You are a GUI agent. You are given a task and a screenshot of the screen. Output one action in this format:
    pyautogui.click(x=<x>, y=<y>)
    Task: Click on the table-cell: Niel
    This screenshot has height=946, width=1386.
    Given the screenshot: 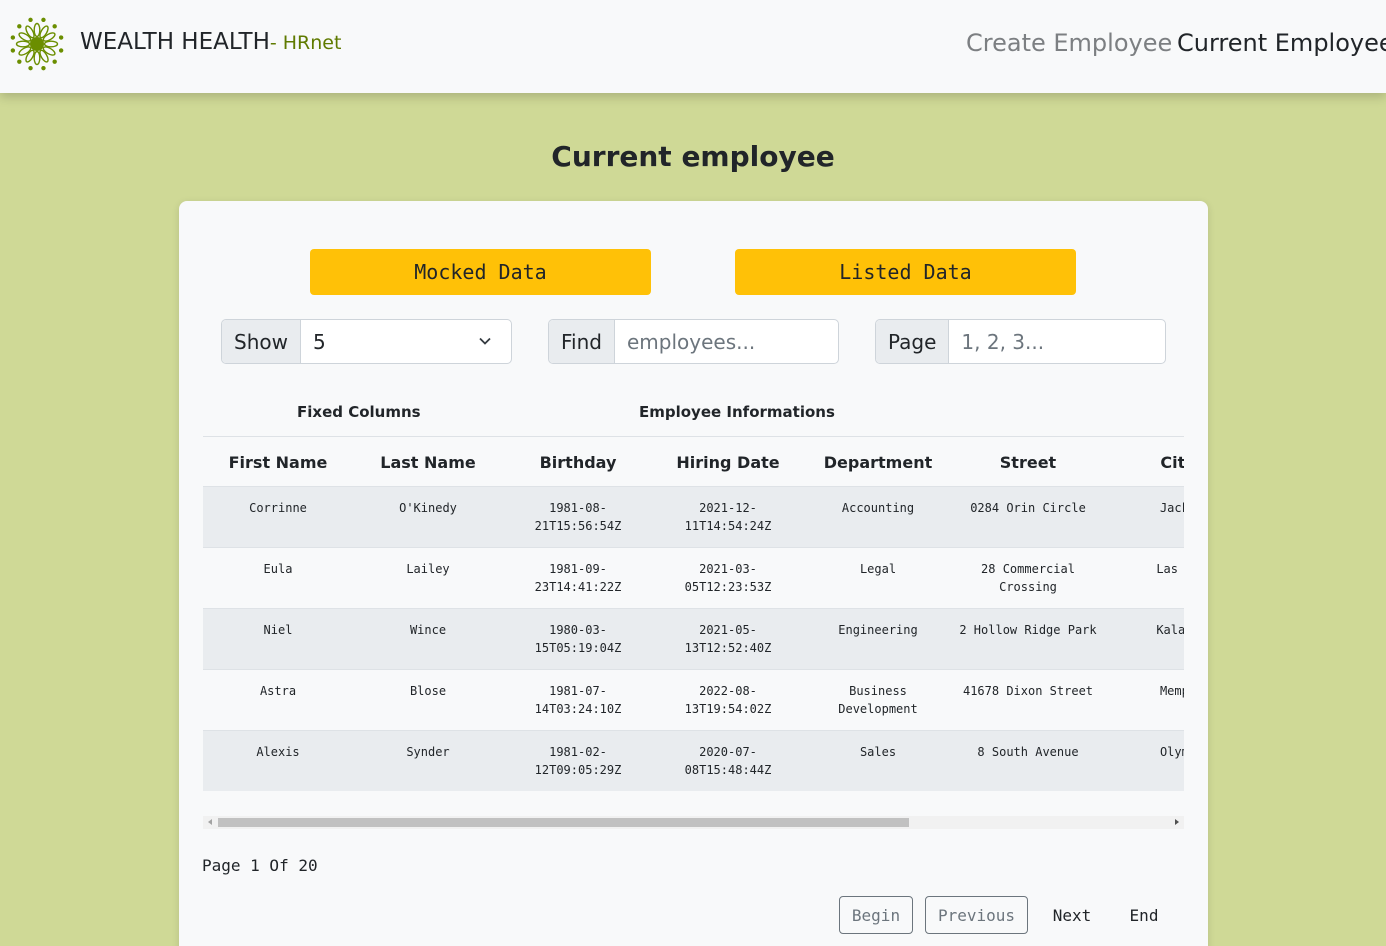 What is the action you would take?
    pyautogui.click(x=278, y=630)
    